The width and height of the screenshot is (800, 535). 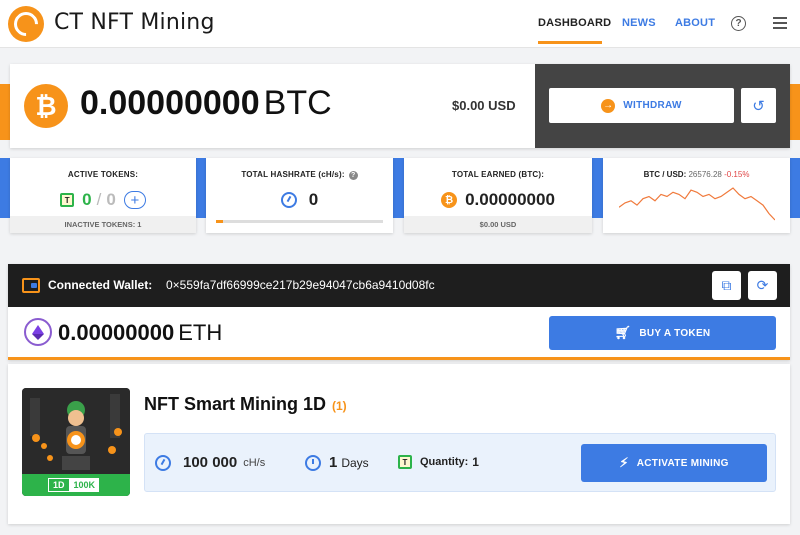 What do you see at coordinates (111, 199) in the screenshot?
I see `total-tokens-count: 0` at bounding box center [111, 199].